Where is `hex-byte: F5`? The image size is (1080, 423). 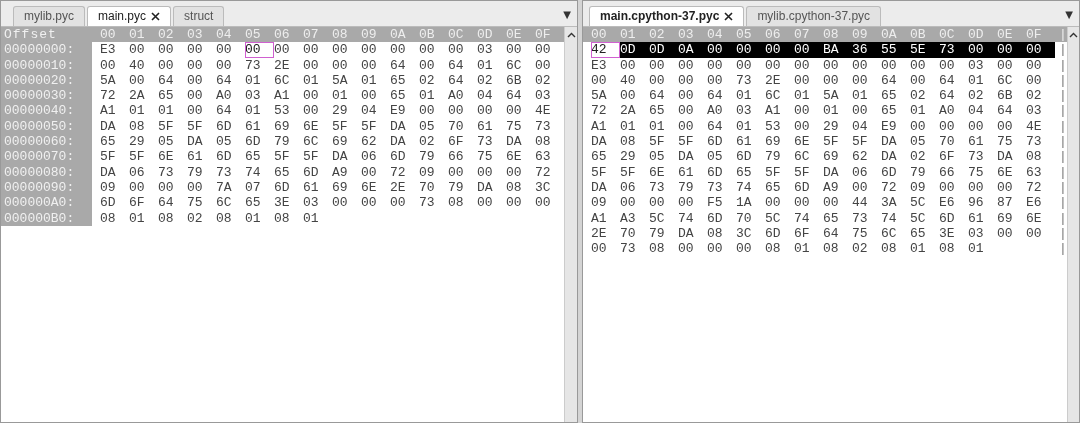
hex-byte: F5 is located at coordinates (715, 203).